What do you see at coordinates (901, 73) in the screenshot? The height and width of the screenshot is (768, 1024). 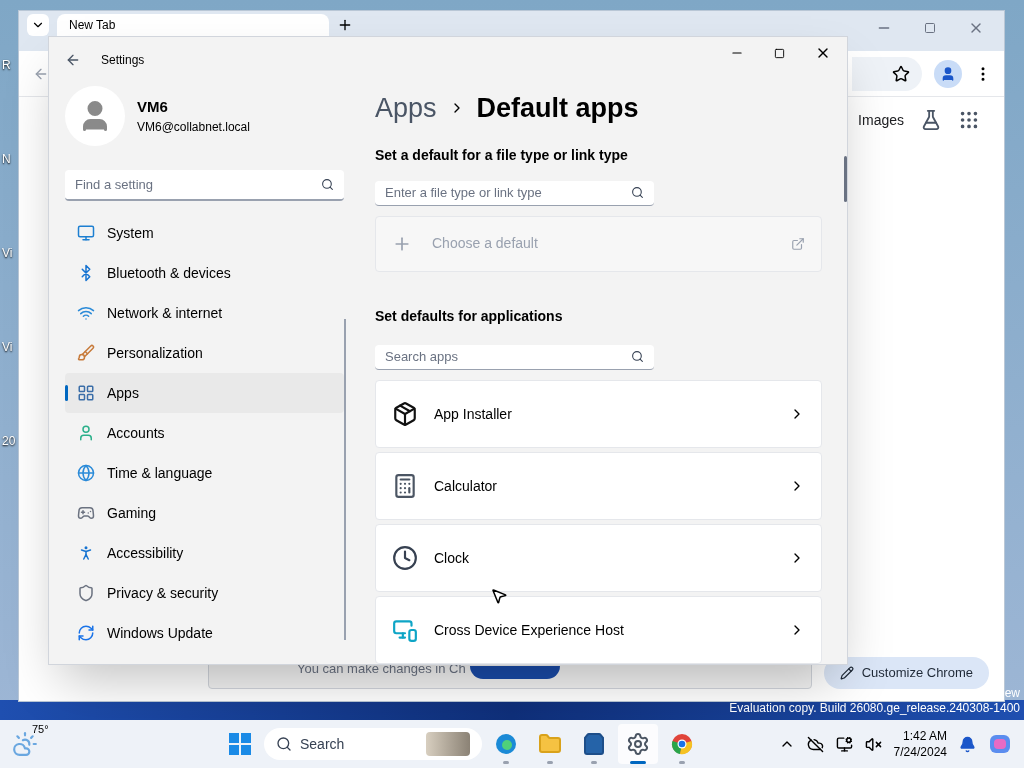 I see `bookmark-star-icon` at bounding box center [901, 73].